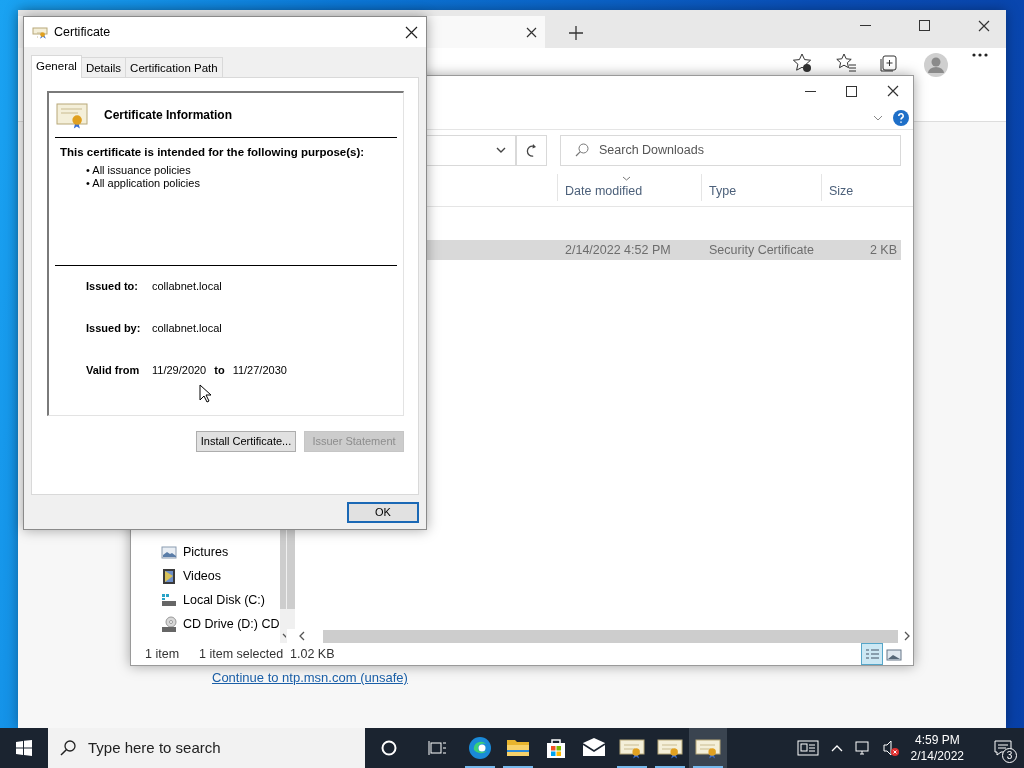  I want to click on scroll-left-icon, so click(302, 636).